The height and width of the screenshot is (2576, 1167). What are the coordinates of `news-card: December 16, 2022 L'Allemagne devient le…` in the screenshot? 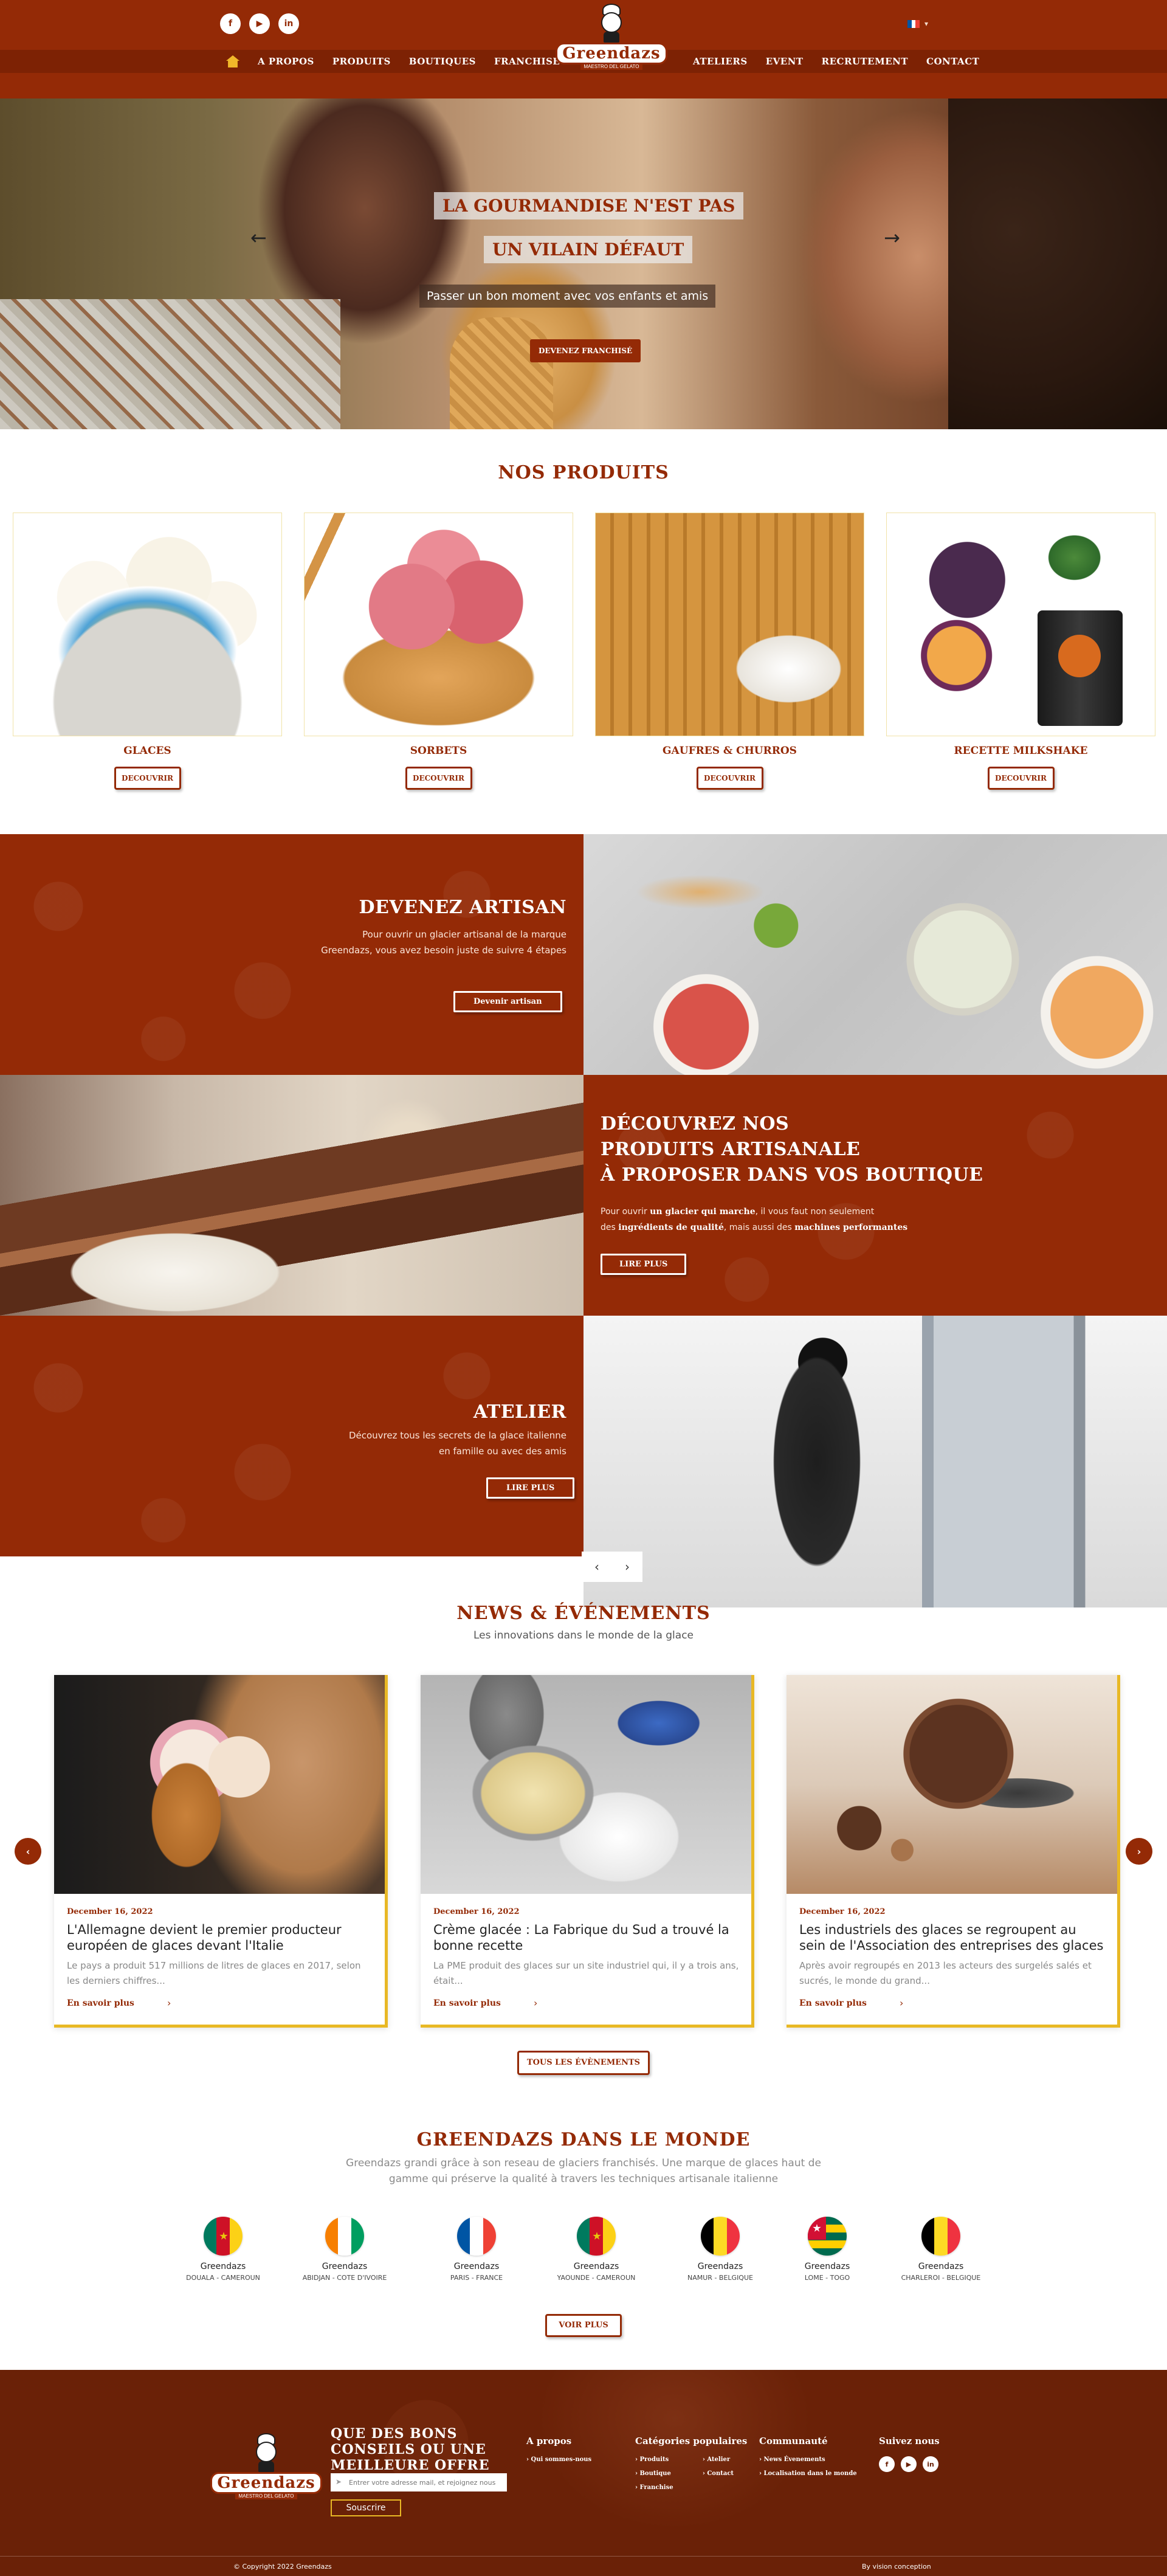 It's located at (221, 1851).